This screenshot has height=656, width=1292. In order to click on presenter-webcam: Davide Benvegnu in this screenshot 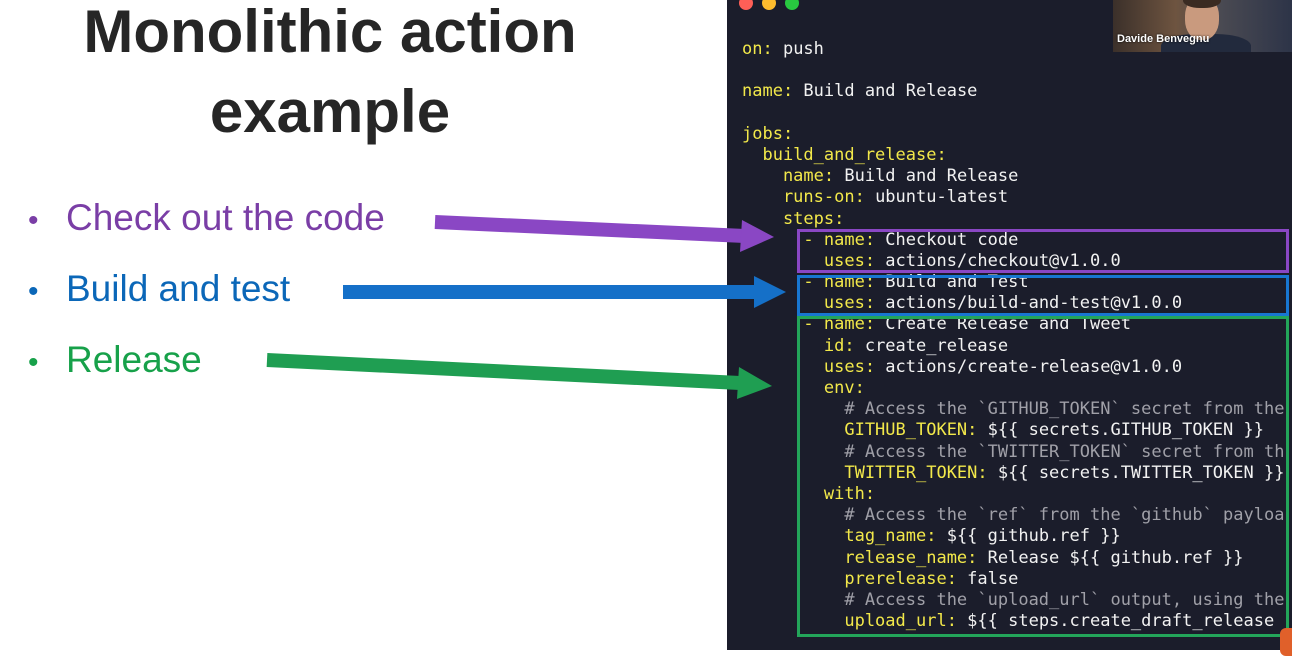, I will do `click(1202, 26)`.